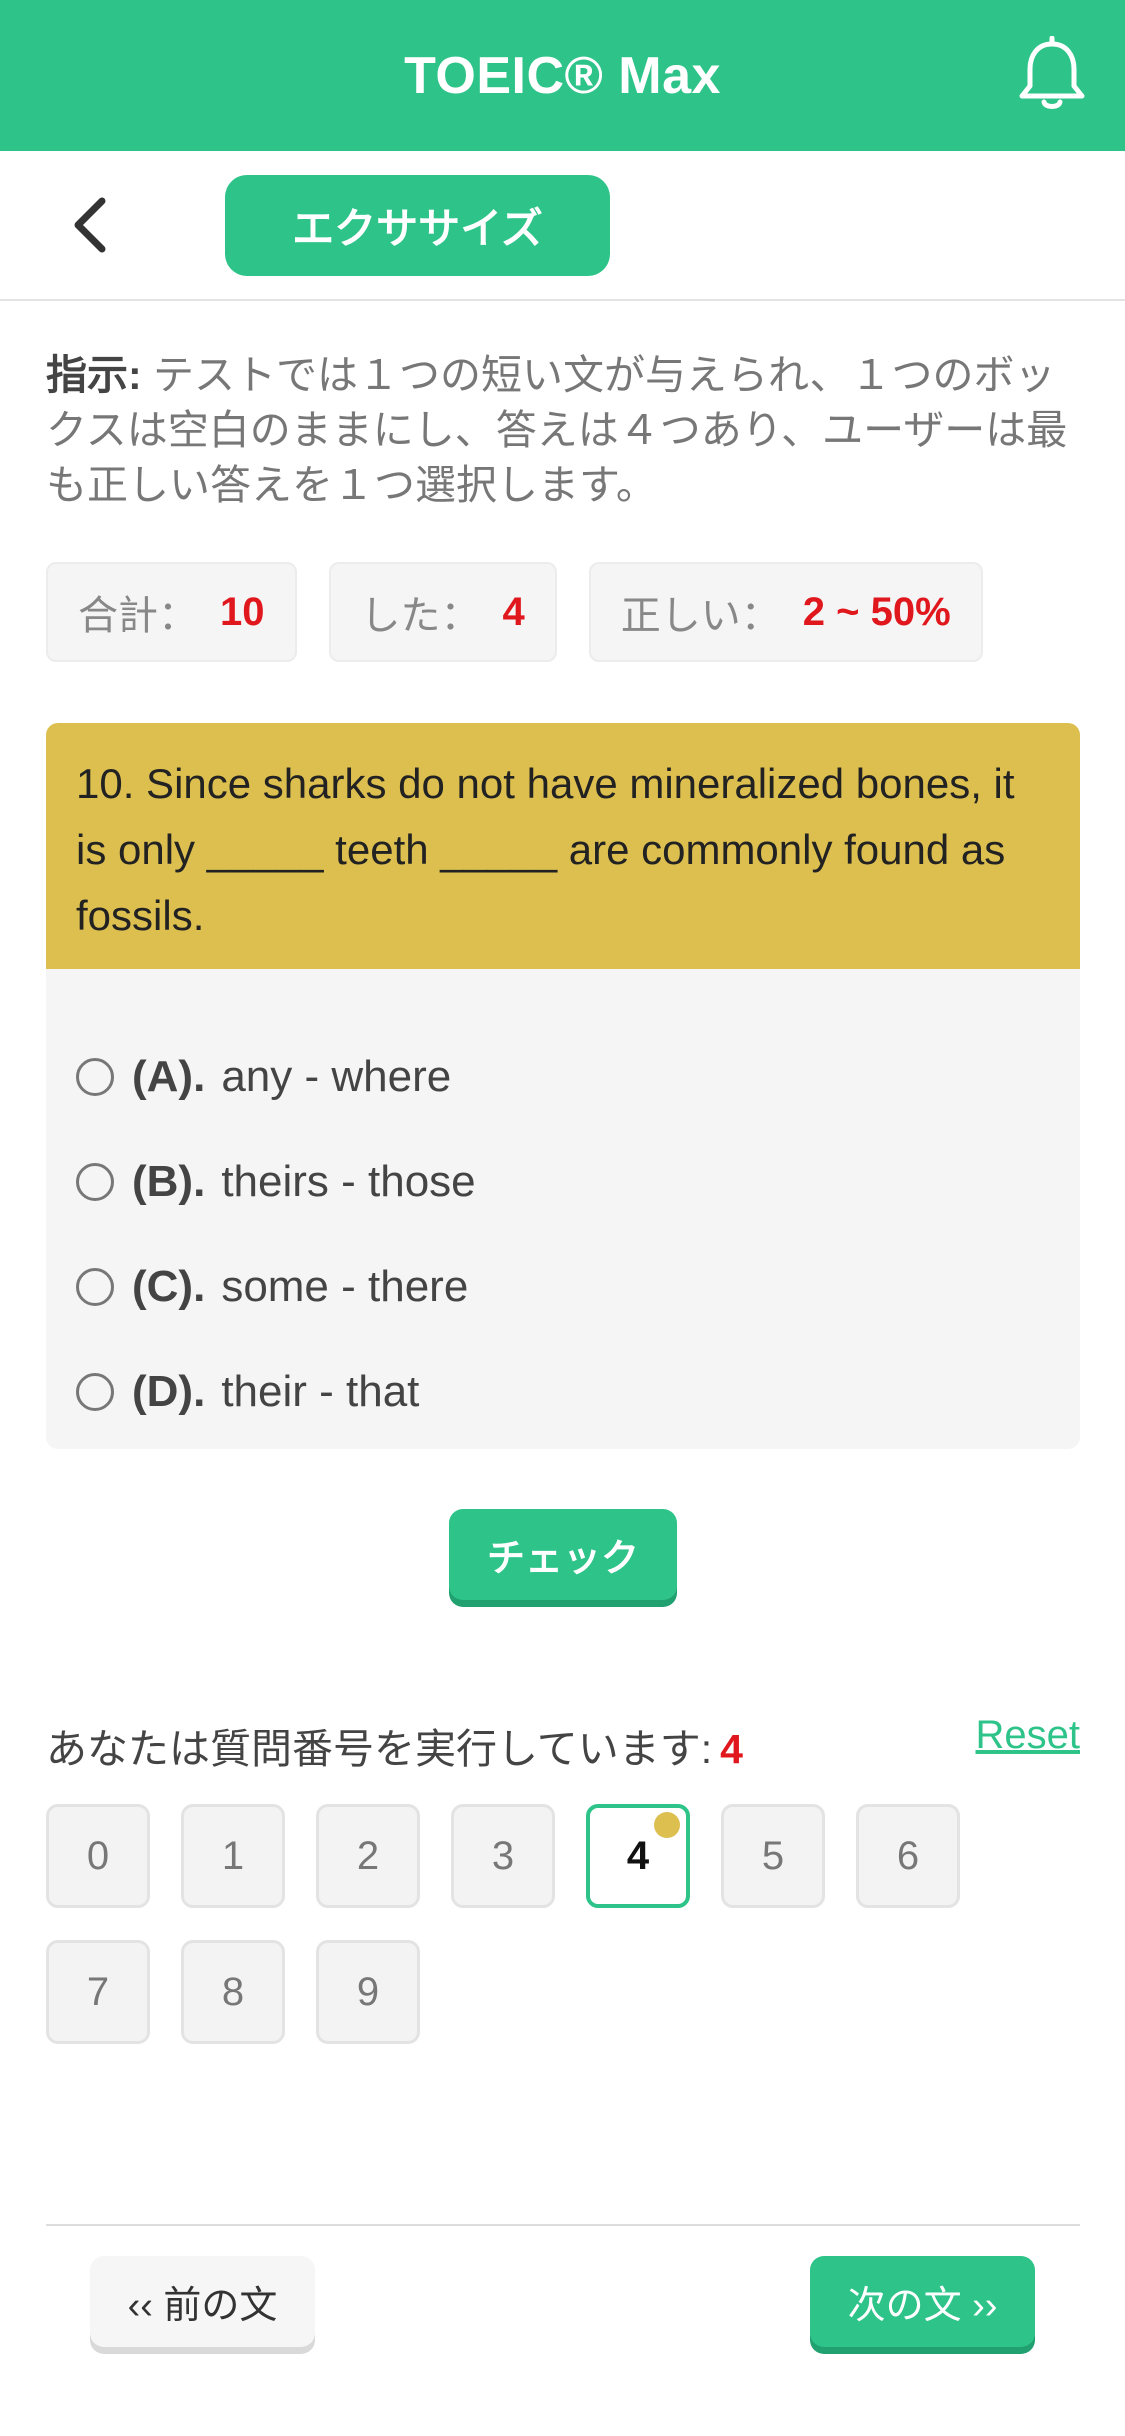 Image resolution: width=1125 pixels, height=2436 pixels. I want to click on option-a: (A). any - where, so click(563, 1076).